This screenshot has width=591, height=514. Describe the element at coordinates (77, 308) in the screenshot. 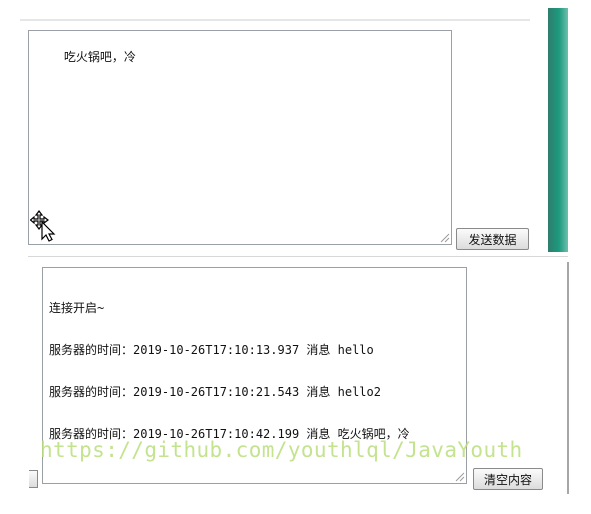

I see `log-line: 连接开启~` at that location.